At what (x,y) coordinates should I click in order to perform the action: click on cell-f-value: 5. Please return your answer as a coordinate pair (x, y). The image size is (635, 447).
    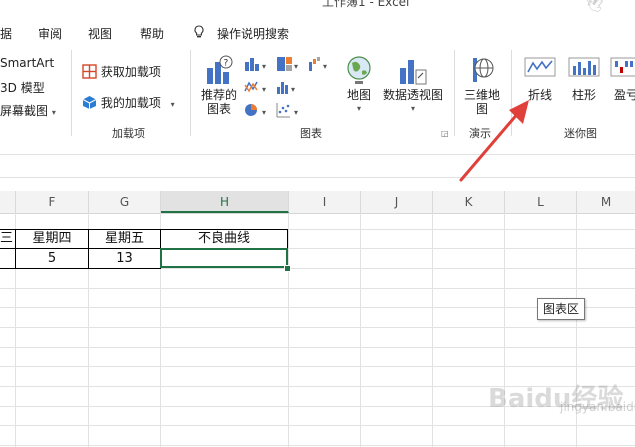
    Looking at the image, I should click on (52, 259).